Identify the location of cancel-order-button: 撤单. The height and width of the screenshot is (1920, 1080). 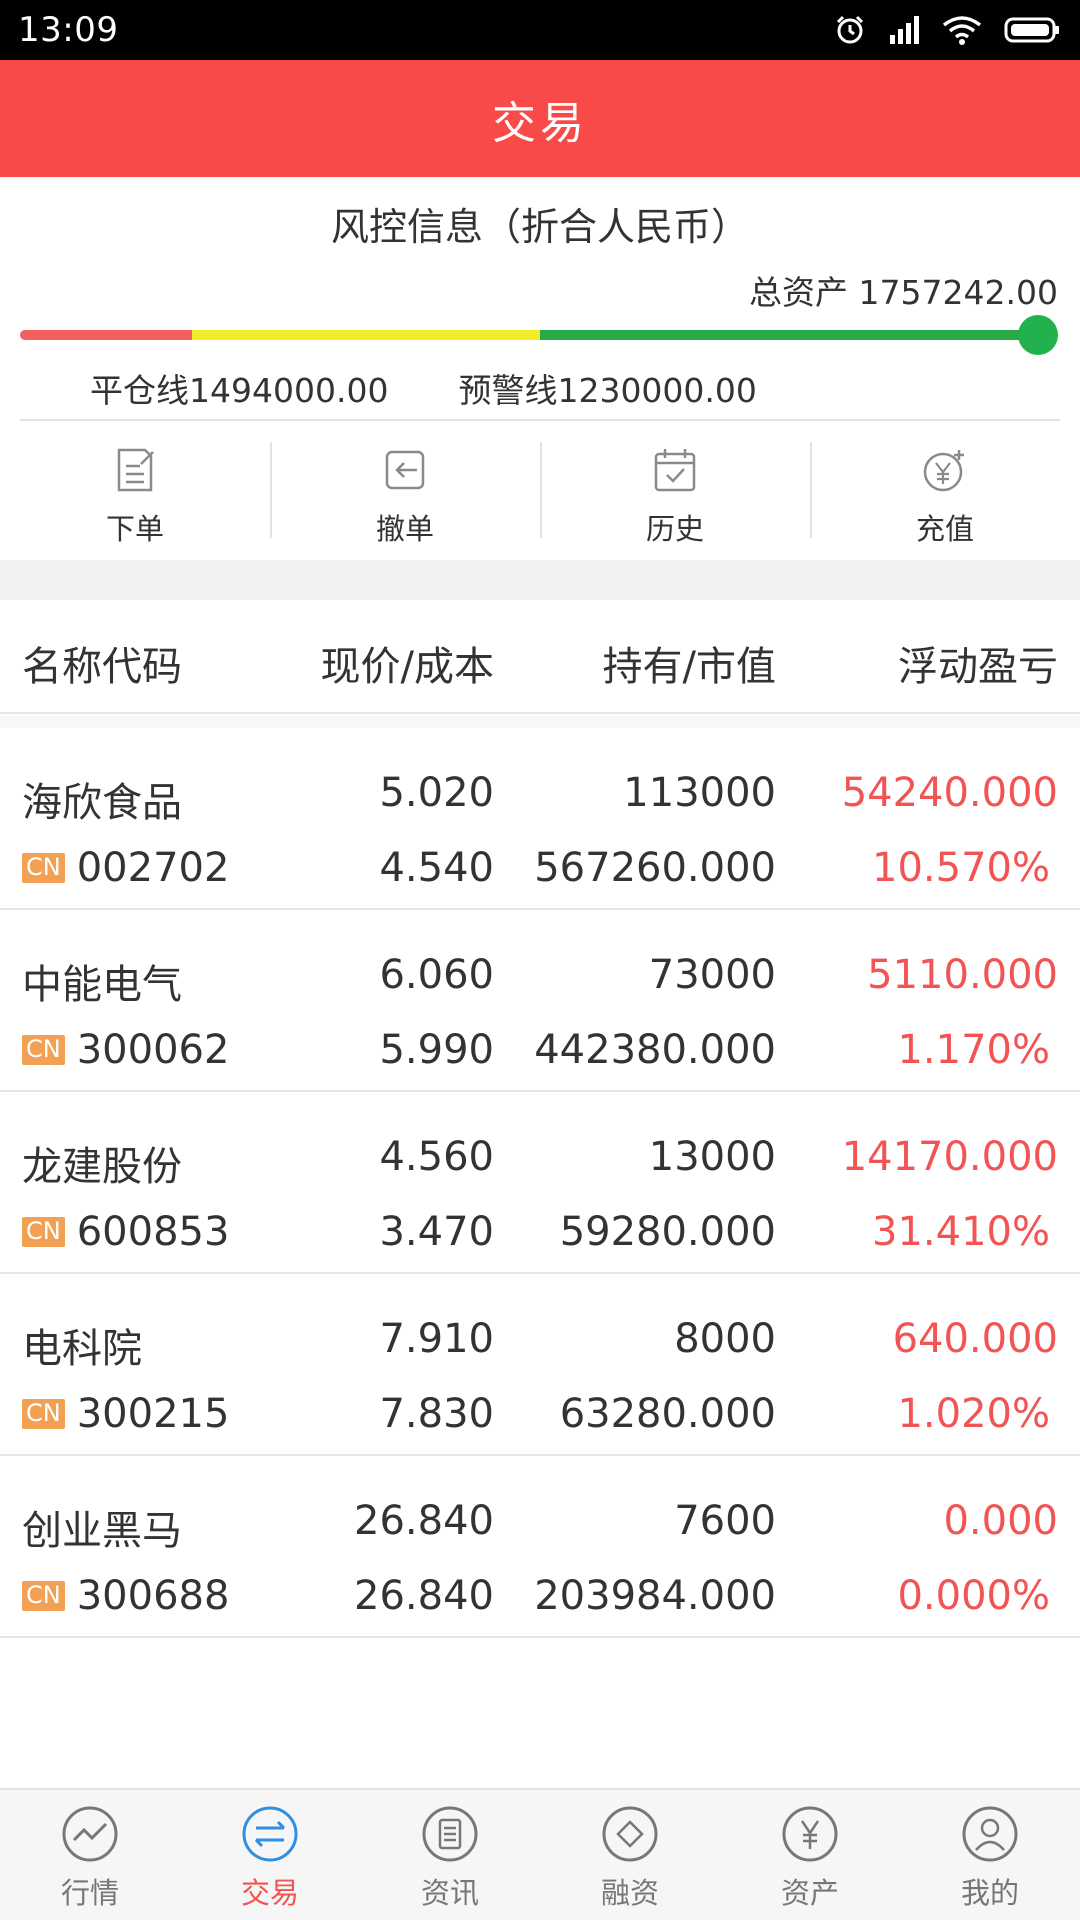
(405, 491).